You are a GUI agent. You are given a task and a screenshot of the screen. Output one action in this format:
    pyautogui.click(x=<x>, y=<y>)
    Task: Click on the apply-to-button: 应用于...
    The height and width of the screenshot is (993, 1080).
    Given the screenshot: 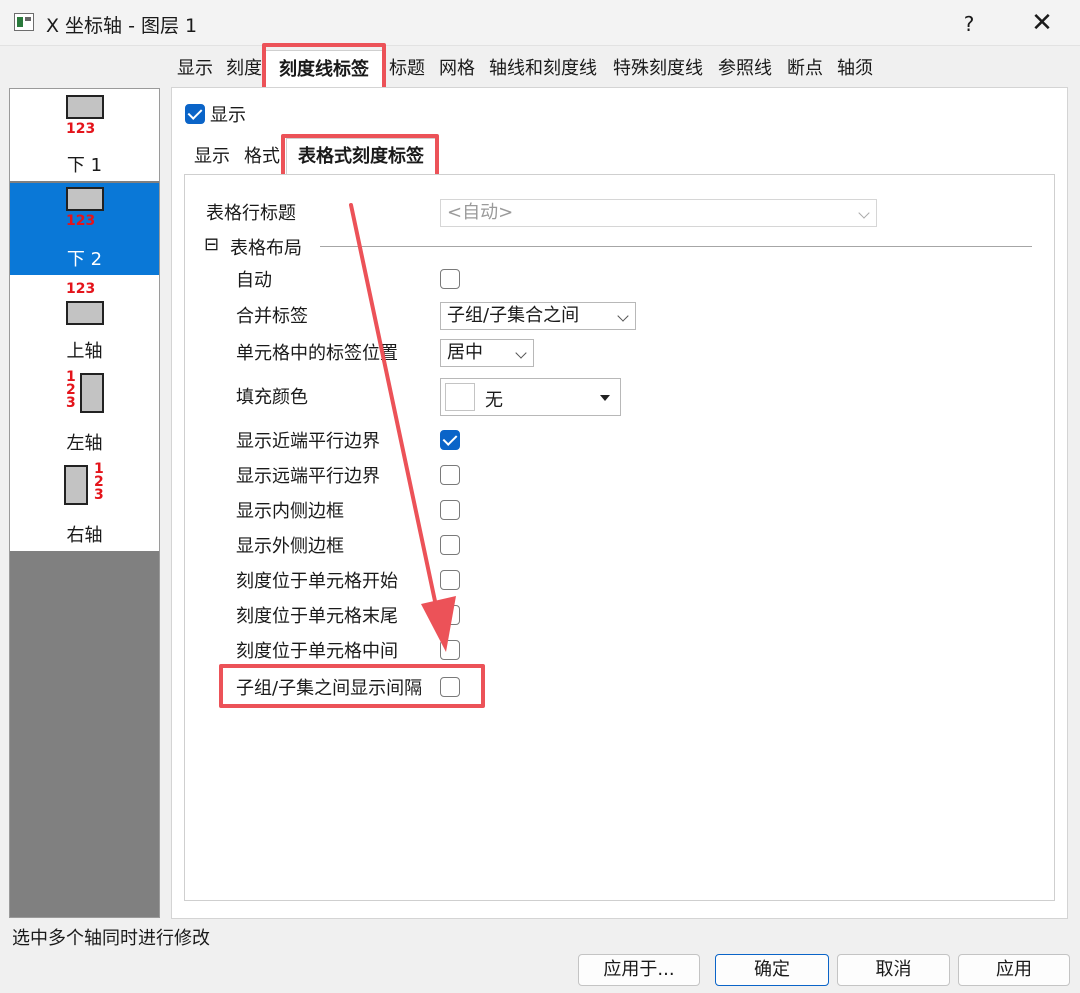 What is the action you would take?
    pyautogui.click(x=639, y=970)
    